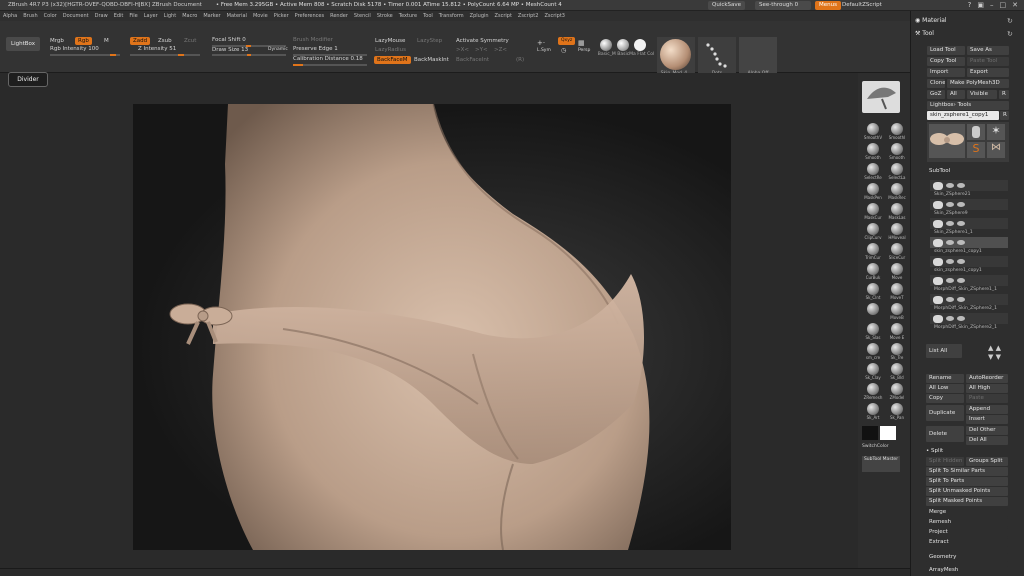  Describe the element at coordinates (727, 5) in the screenshot. I see `quicksave-button: QuickSave` at that location.